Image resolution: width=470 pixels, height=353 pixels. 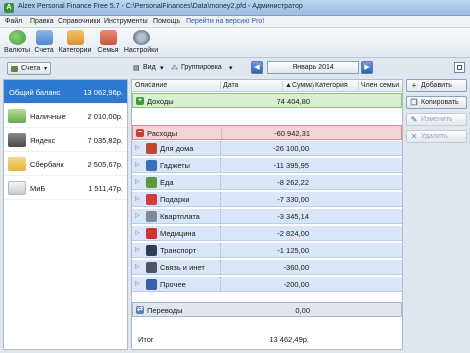 I want to click on column-description: Описание, so click(x=151, y=85).